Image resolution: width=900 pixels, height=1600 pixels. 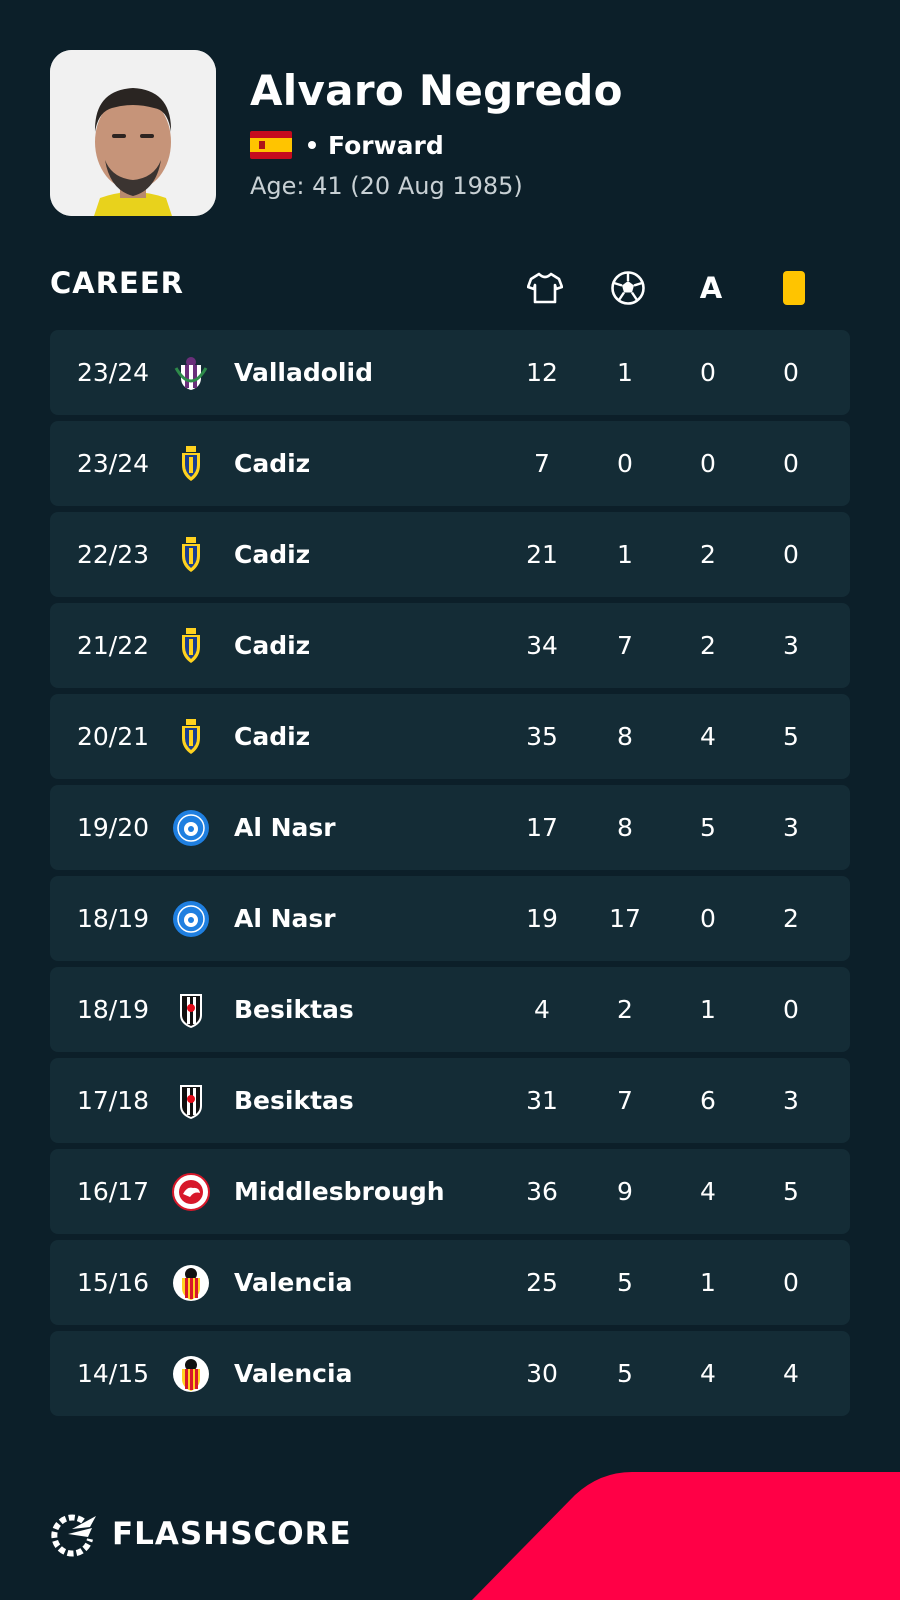 I want to click on appearances-value: 12, so click(x=542, y=372).